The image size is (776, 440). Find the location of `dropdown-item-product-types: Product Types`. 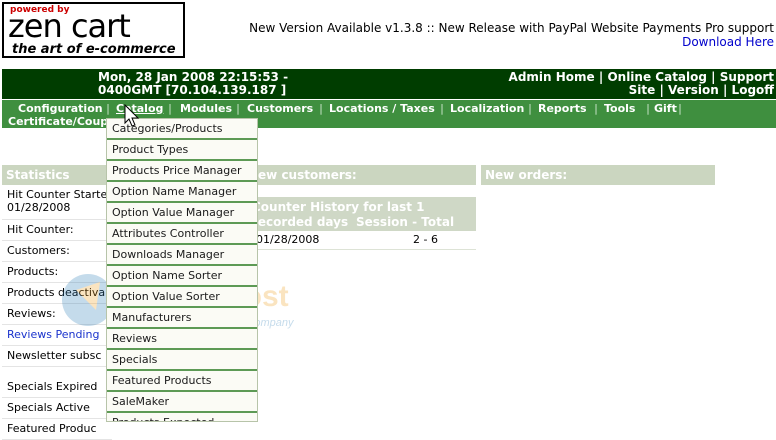

dropdown-item-product-types: Product Types is located at coordinates (182, 150).